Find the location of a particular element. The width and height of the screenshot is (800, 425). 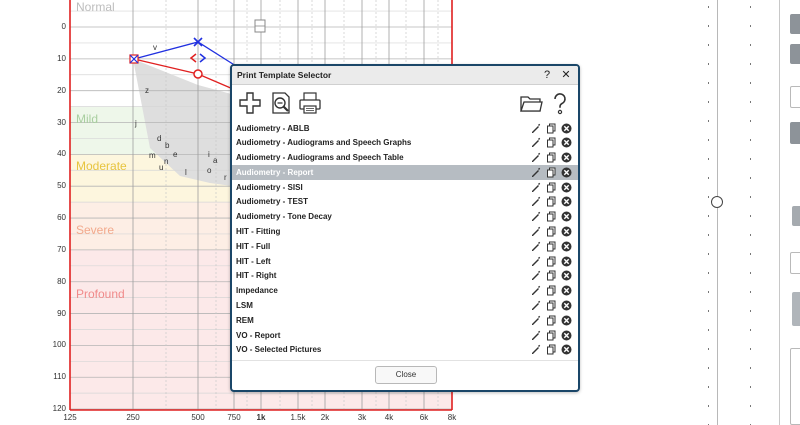

open-folder-icon is located at coordinates (531, 103).